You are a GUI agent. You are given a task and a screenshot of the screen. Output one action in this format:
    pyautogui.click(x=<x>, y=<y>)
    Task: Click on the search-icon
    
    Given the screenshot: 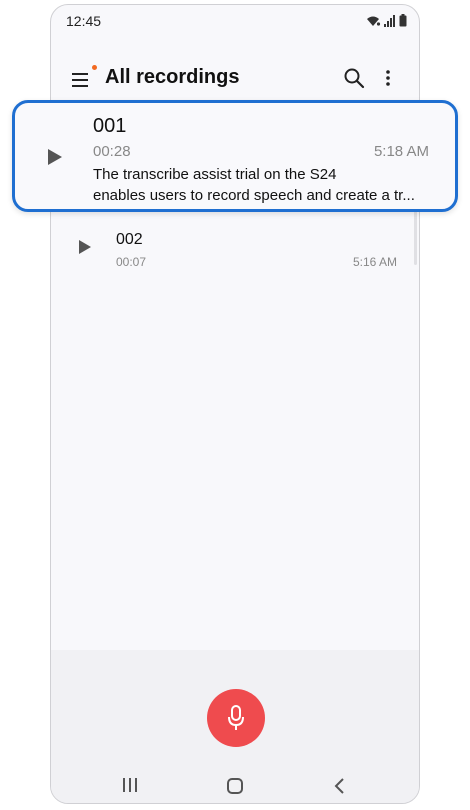 What is the action you would take?
    pyautogui.click(x=354, y=78)
    